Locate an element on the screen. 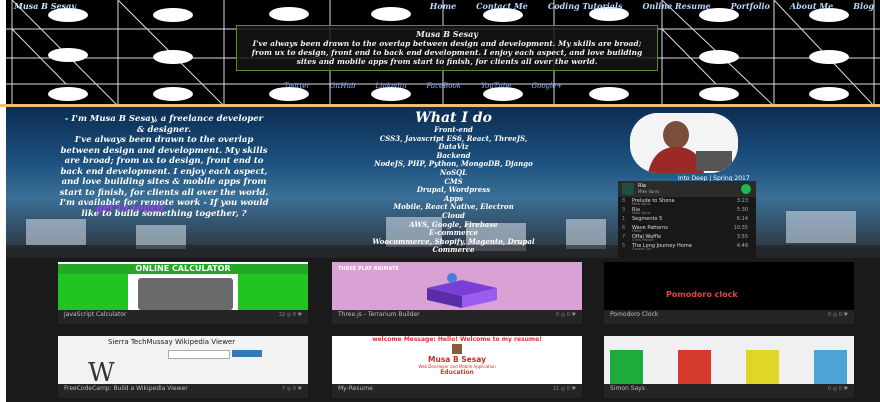 The width and height of the screenshot is (880, 402). site-brand: Musa B Sesay is located at coordinates (45, 6).